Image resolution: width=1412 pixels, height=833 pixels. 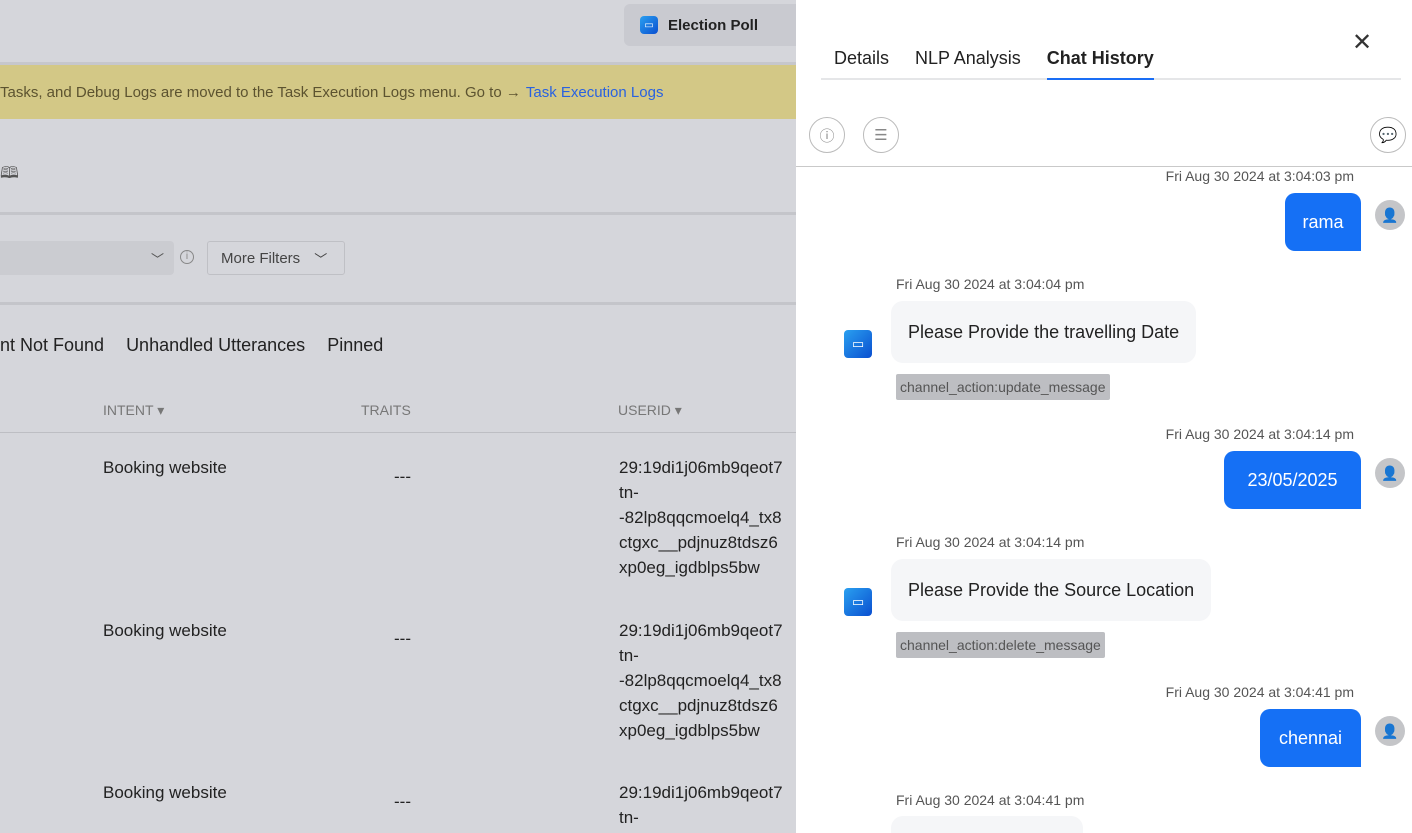 I want to click on userid-cell: 29:19di1j06mb9qeot7 tn-, so click(x=701, y=805).